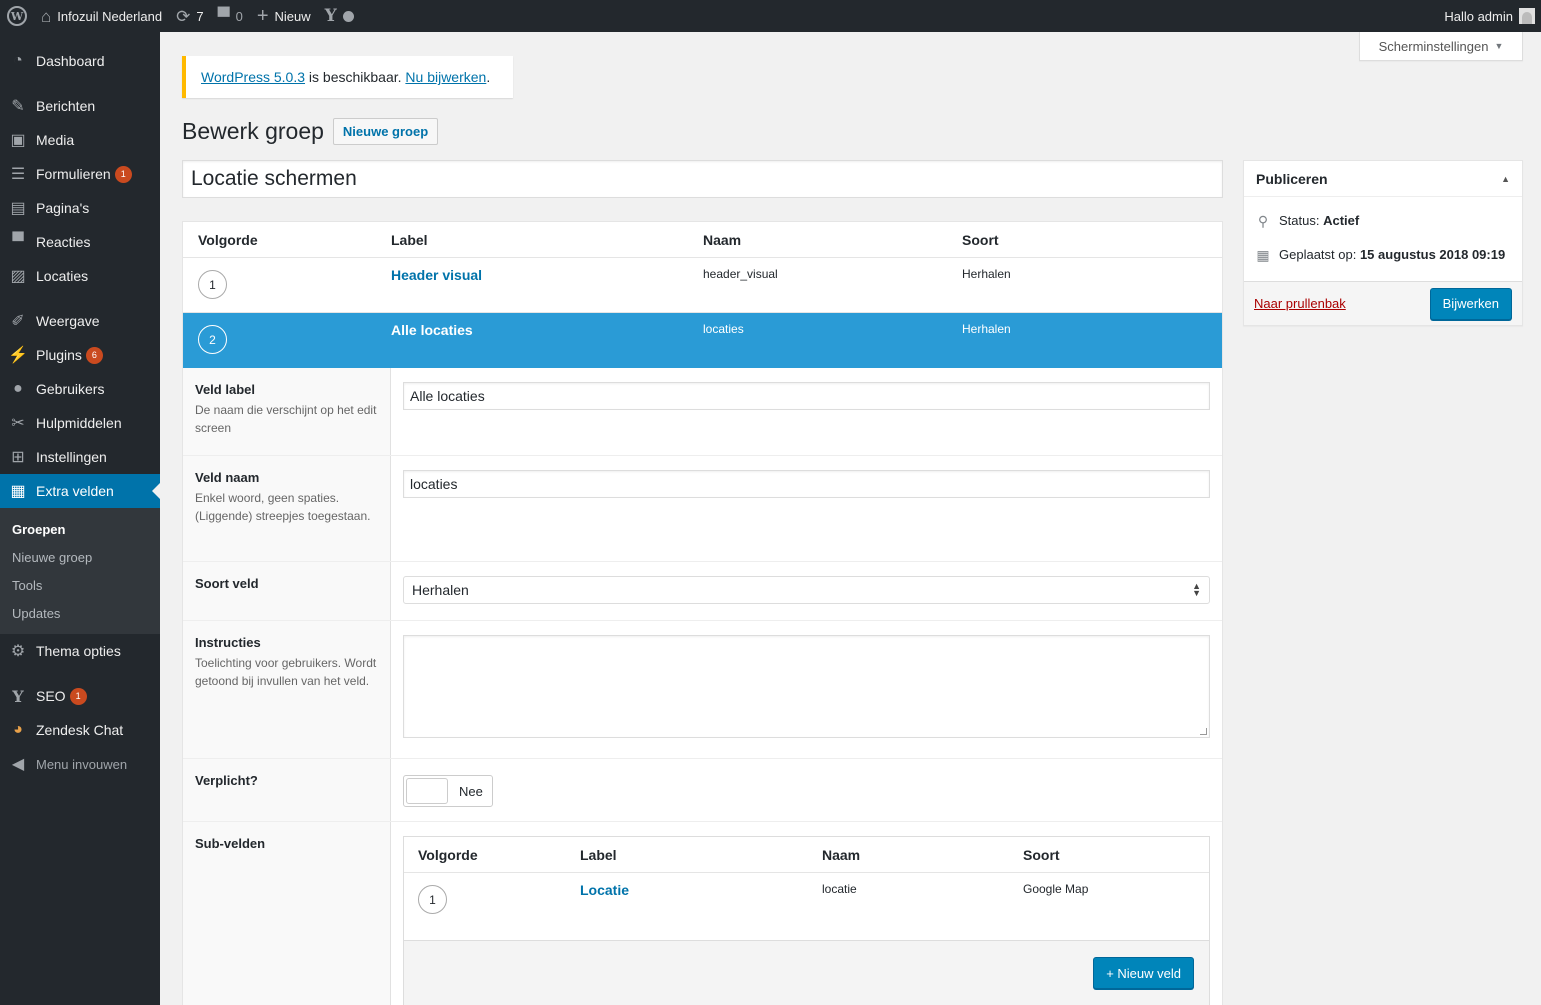 The width and height of the screenshot is (1541, 1005). Describe the element at coordinates (253, 131) in the screenshot. I see `page-title: Bewerk groep` at that location.